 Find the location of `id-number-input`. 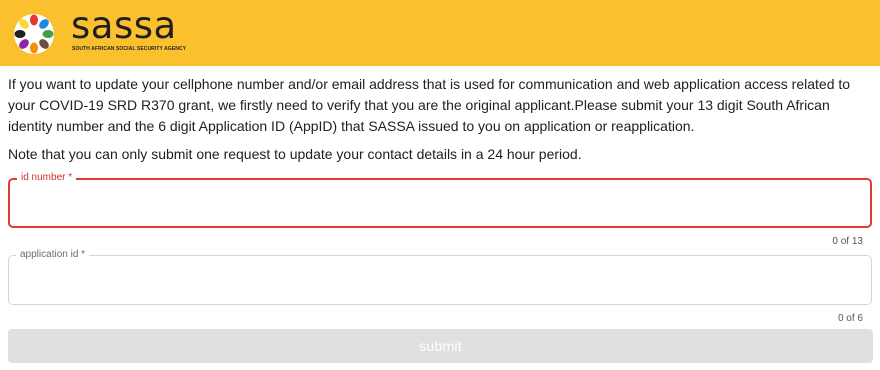

id-number-input is located at coordinates (440, 203).